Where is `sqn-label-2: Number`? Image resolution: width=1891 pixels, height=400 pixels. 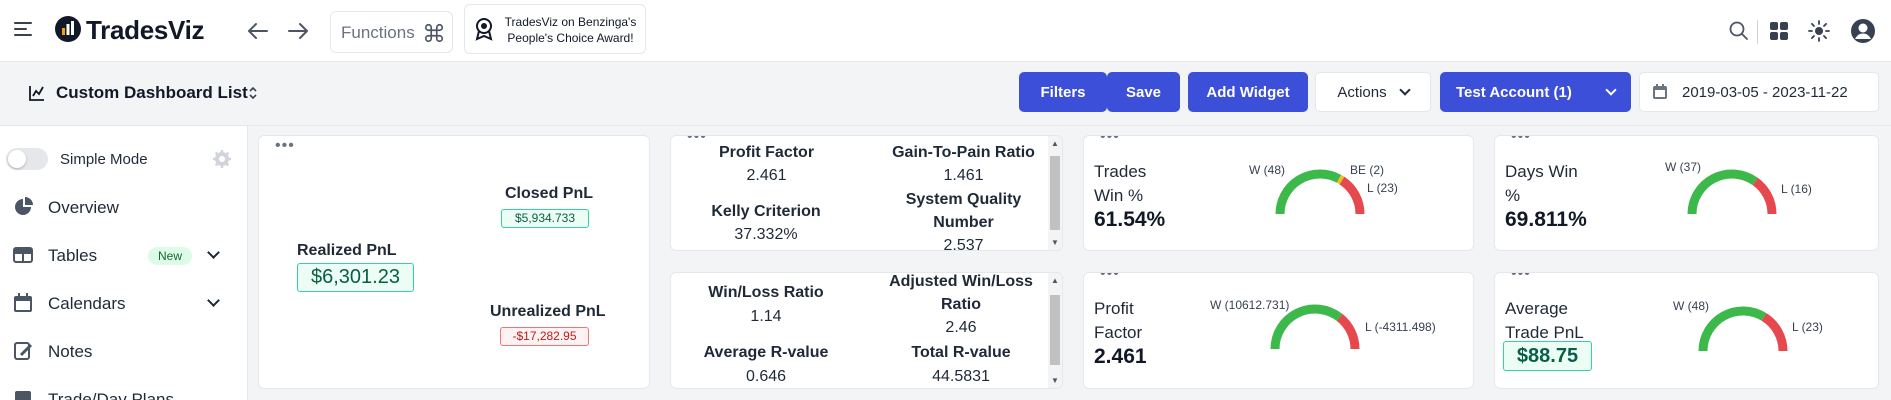 sqn-label-2: Number is located at coordinates (963, 222).